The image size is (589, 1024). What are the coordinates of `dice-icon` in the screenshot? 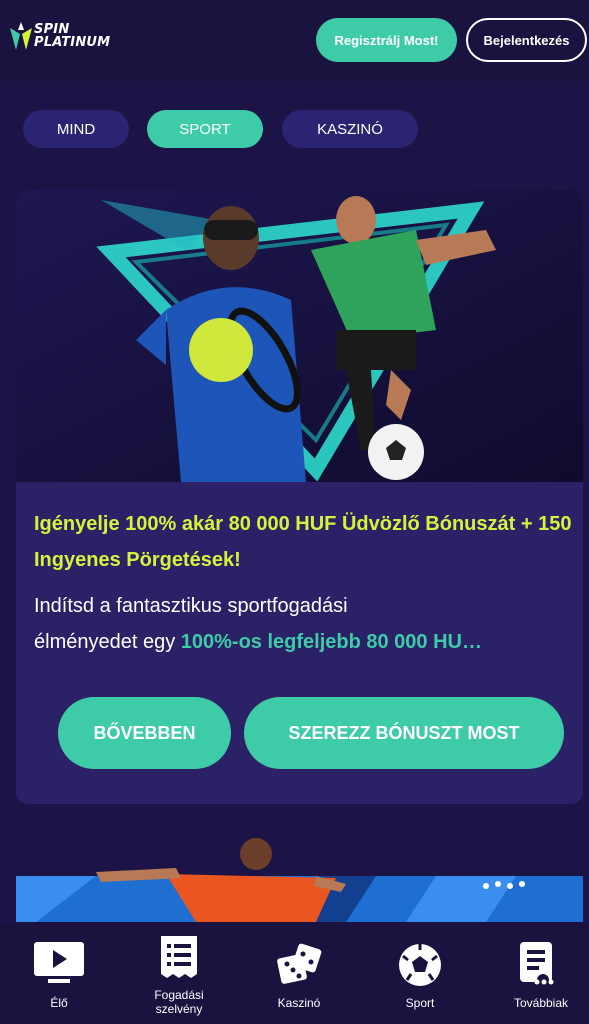 It's located at (299, 963).